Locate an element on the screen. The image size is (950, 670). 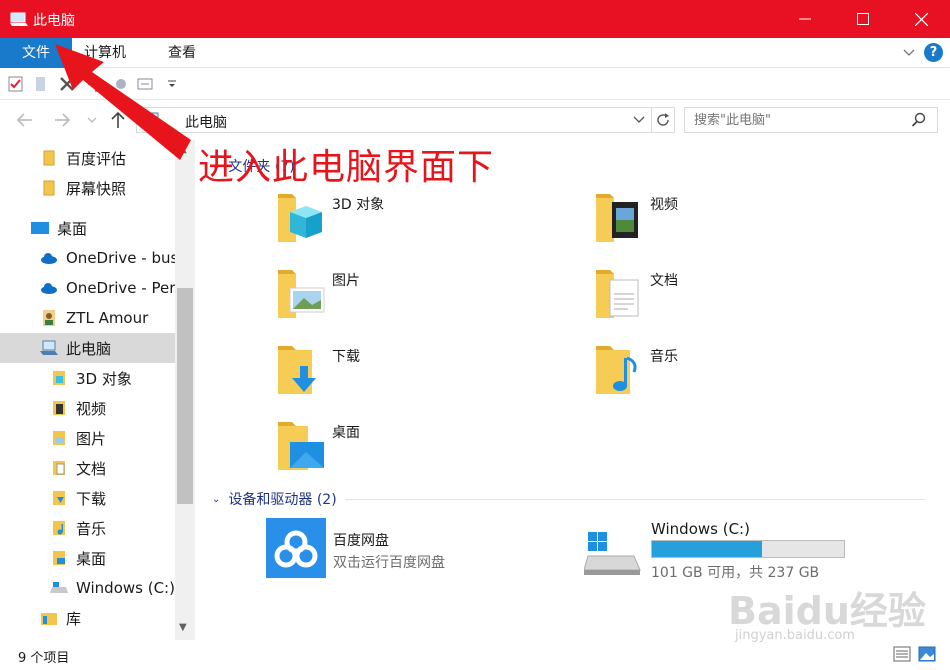
folder-videos: 视频 is located at coordinates (734, 223).